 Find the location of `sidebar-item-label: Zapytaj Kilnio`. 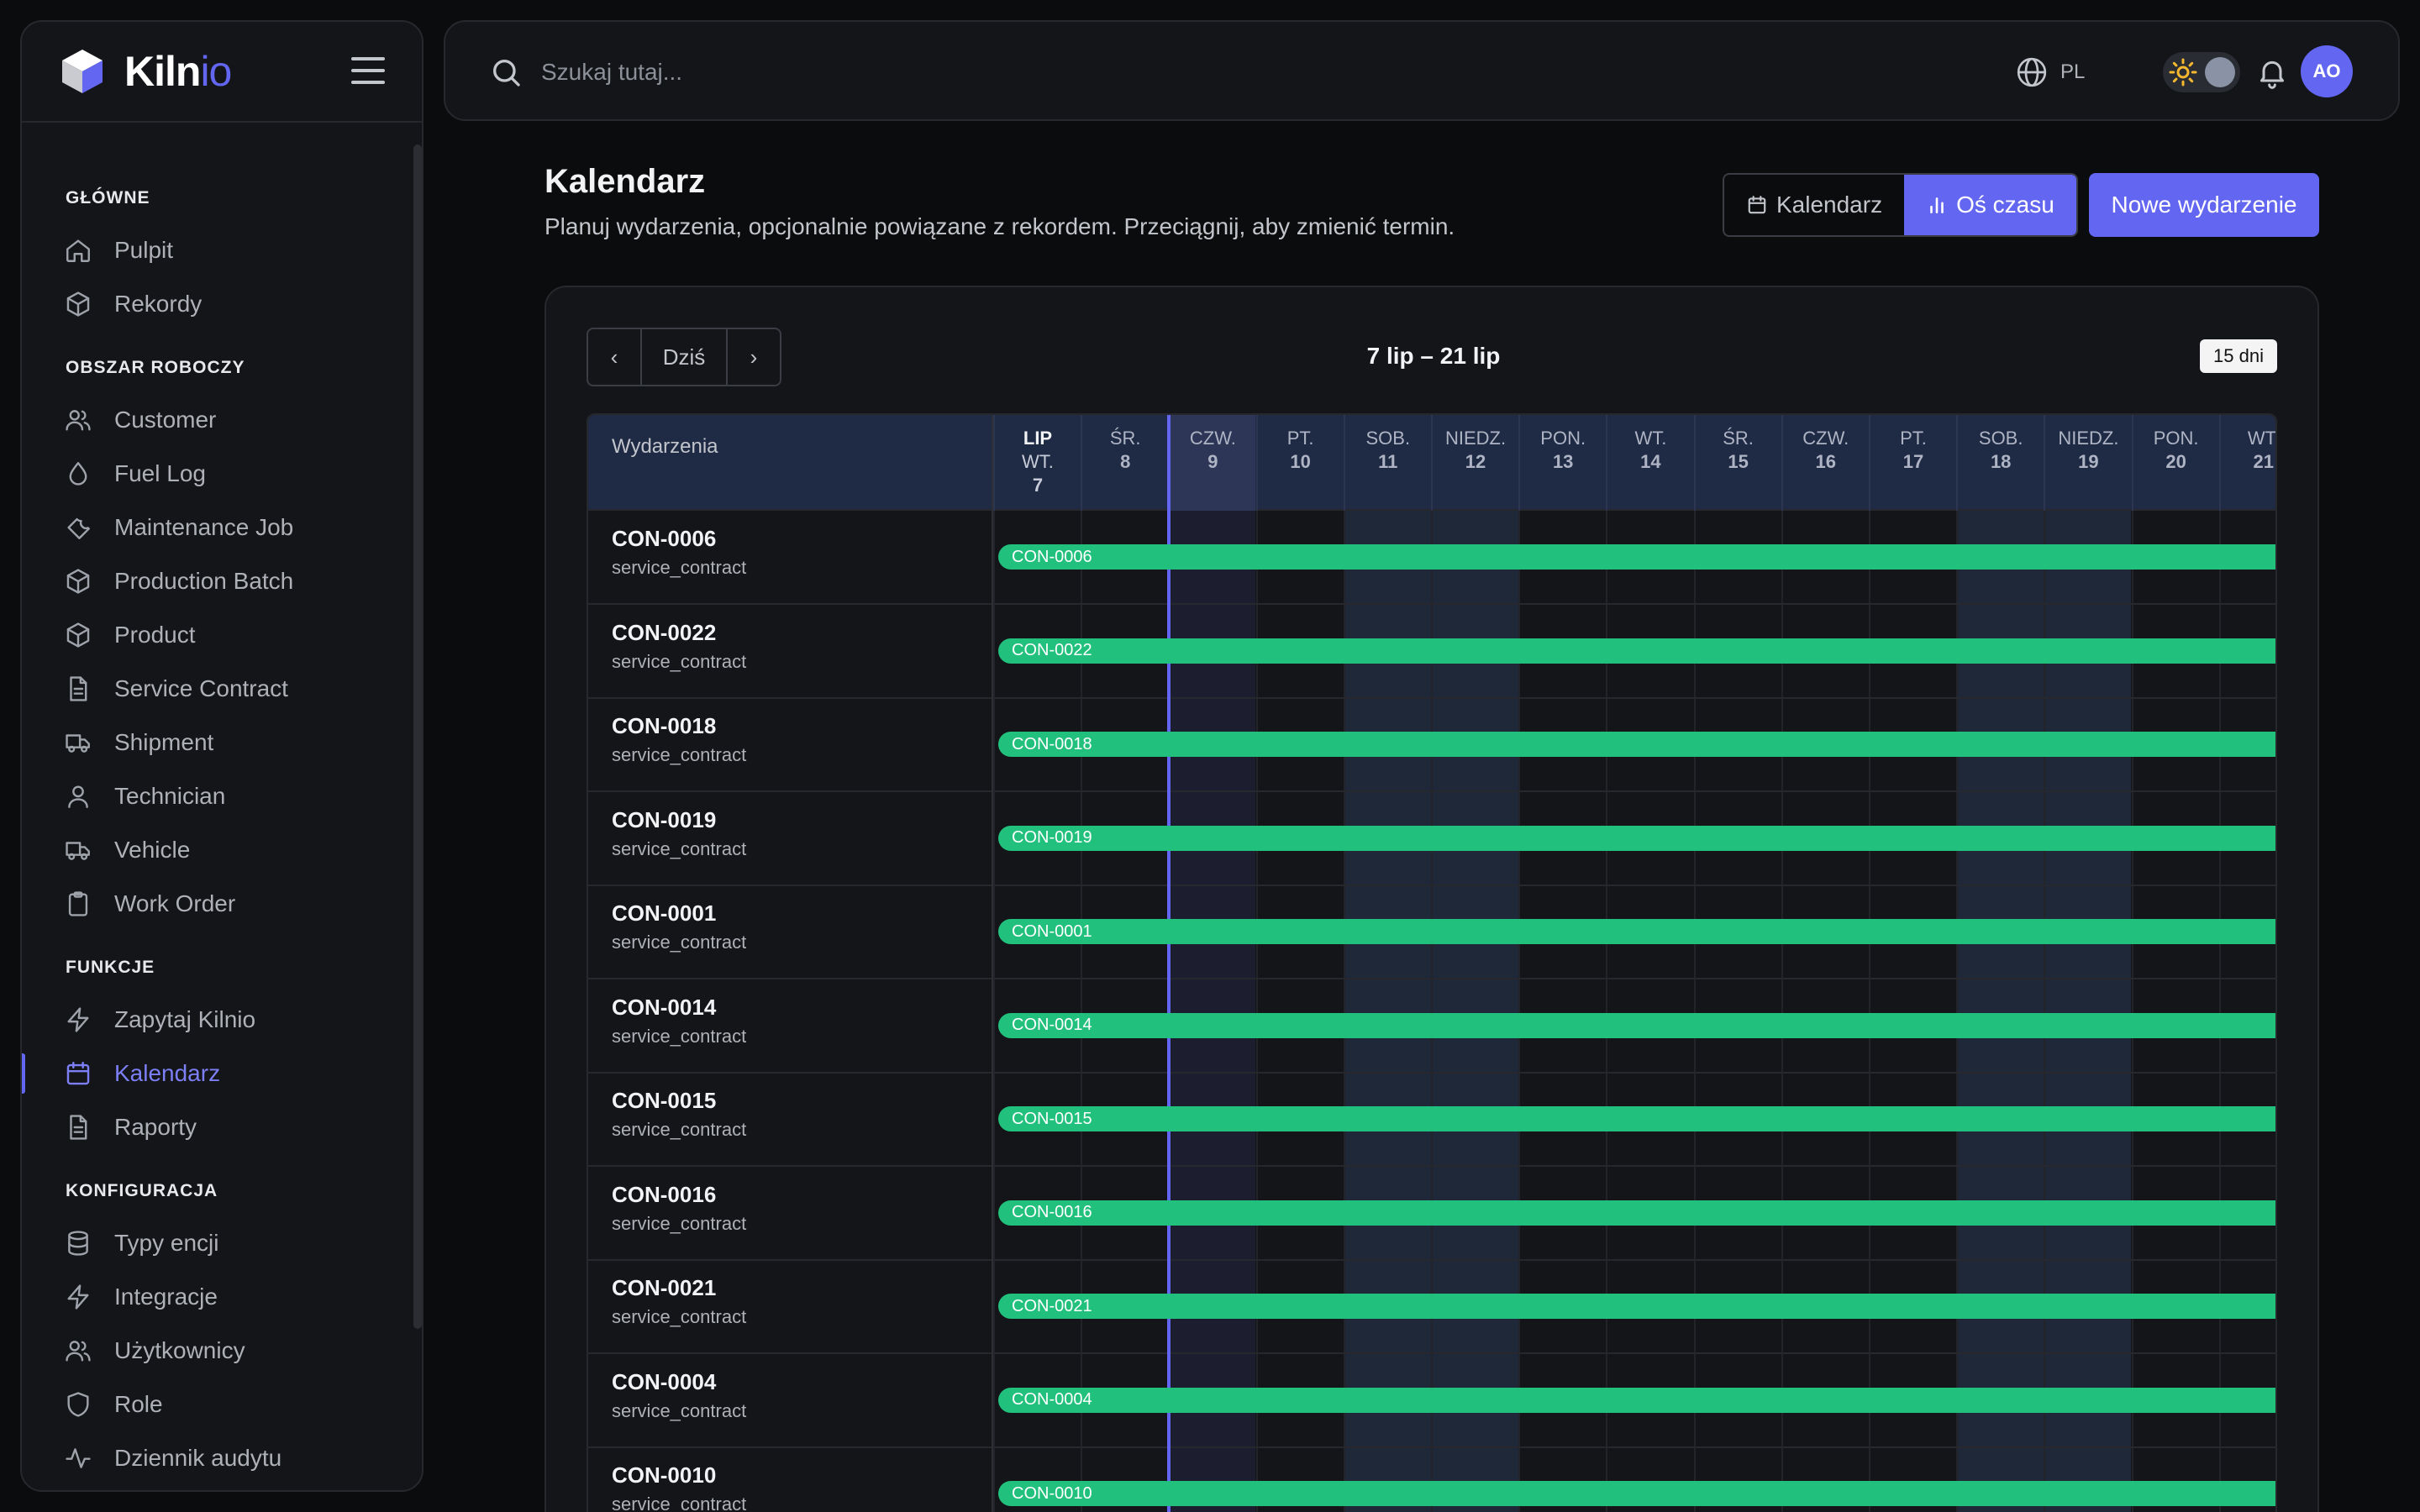

sidebar-item-label: Zapytaj Kilnio is located at coordinates (185, 1019).